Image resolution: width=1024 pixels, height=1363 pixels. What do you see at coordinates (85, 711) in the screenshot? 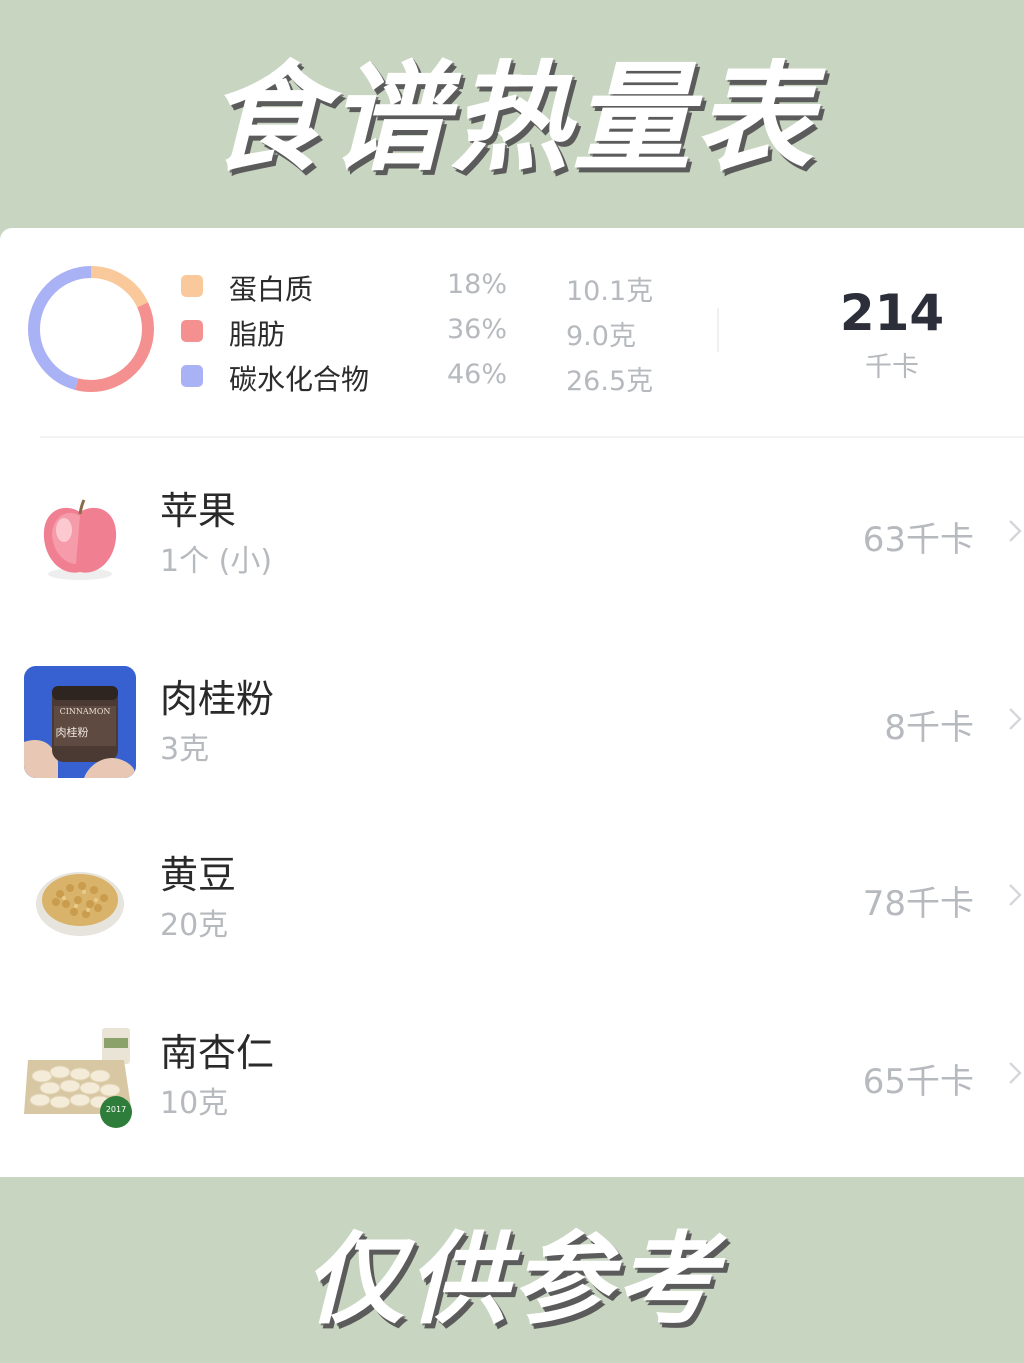
I see `jar-label: CINNAMON` at bounding box center [85, 711].